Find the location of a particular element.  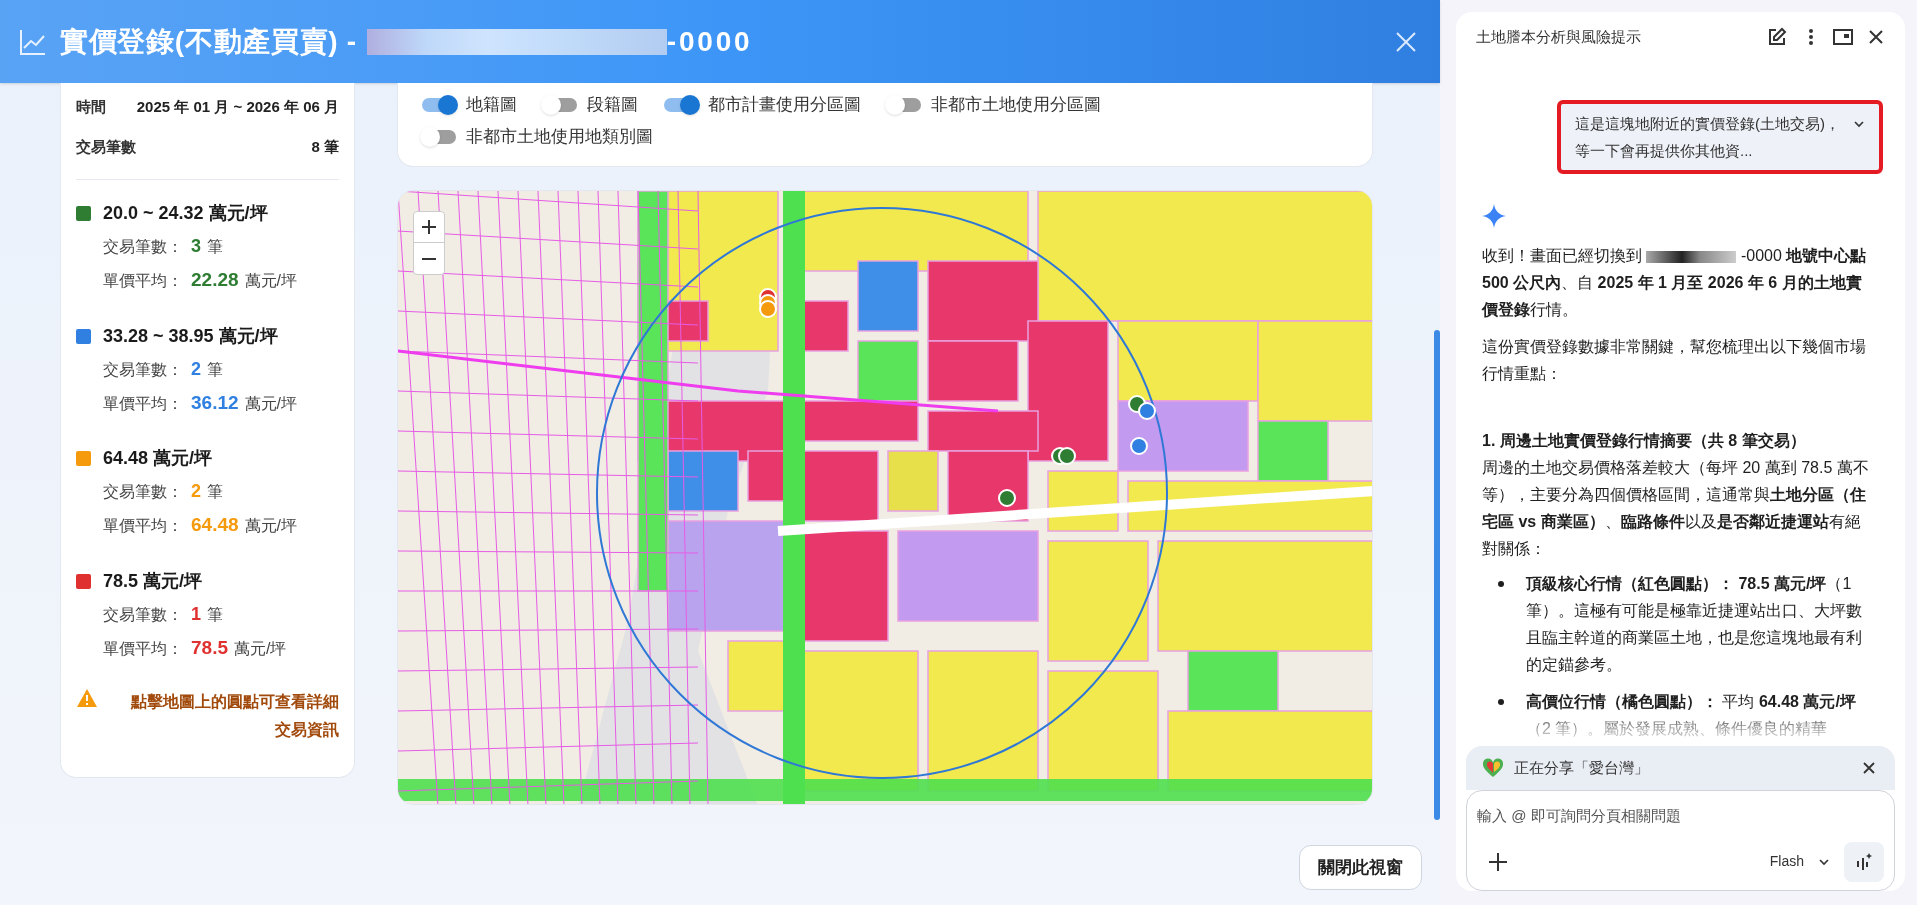

pip-button is located at coordinates (1844, 37).